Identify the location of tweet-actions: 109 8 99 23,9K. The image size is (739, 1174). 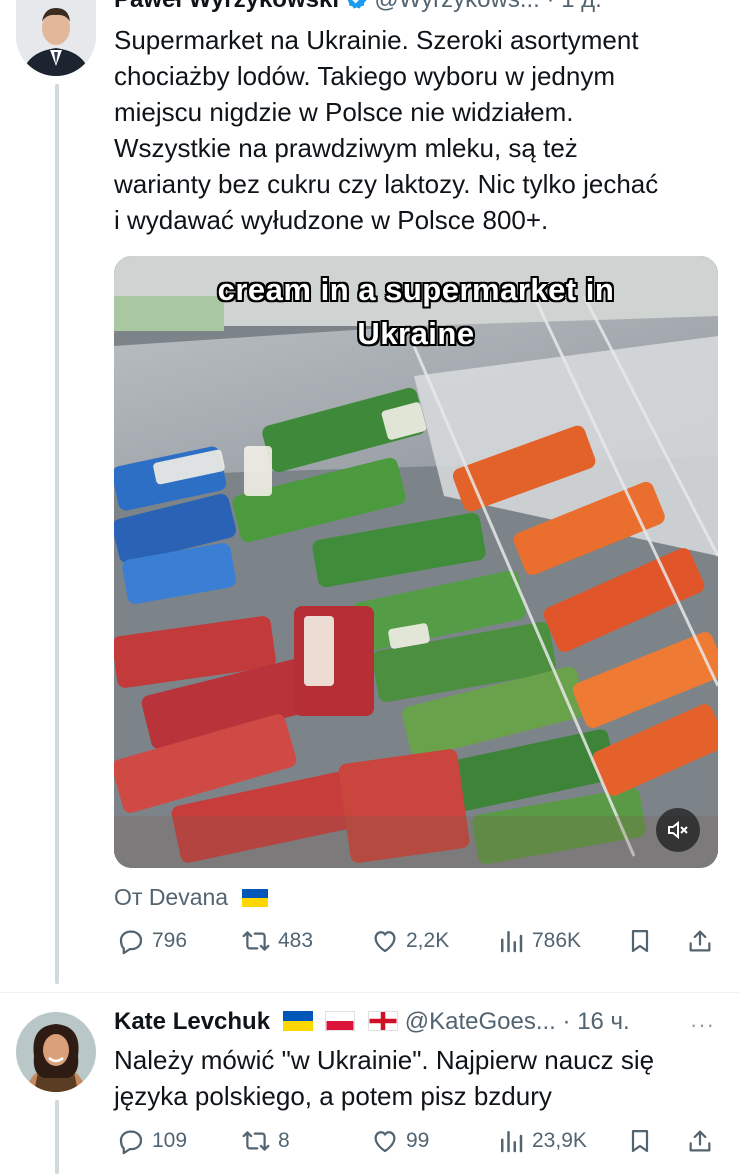
(416, 1146).